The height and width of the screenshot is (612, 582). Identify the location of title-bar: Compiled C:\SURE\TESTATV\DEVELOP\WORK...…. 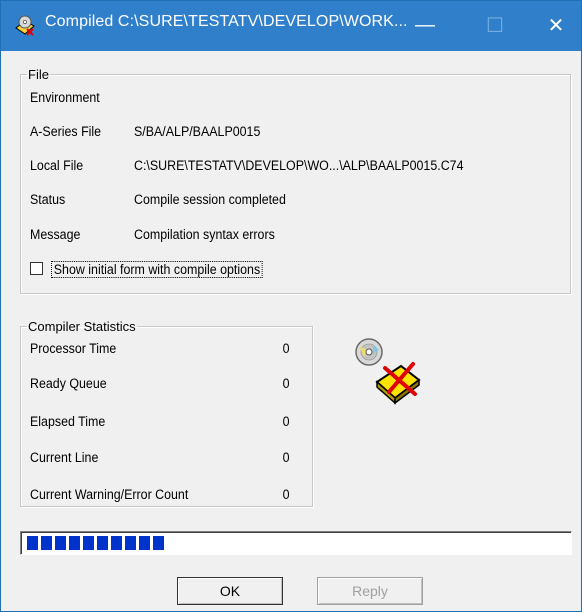
(291, 26).